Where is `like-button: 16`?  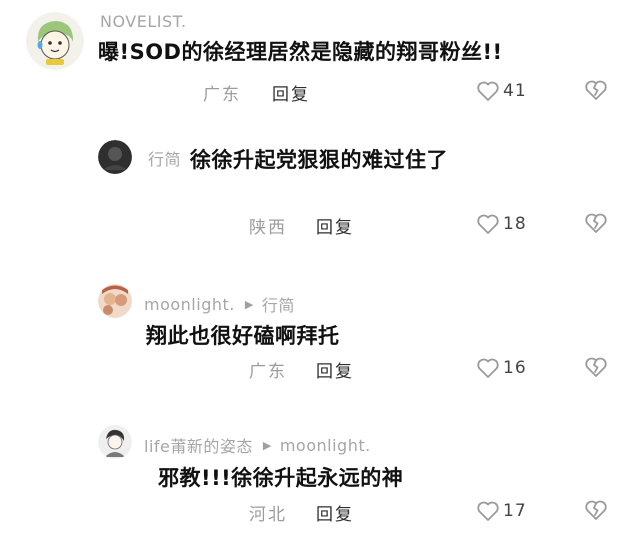
like-button: 16 is located at coordinates (501, 368).